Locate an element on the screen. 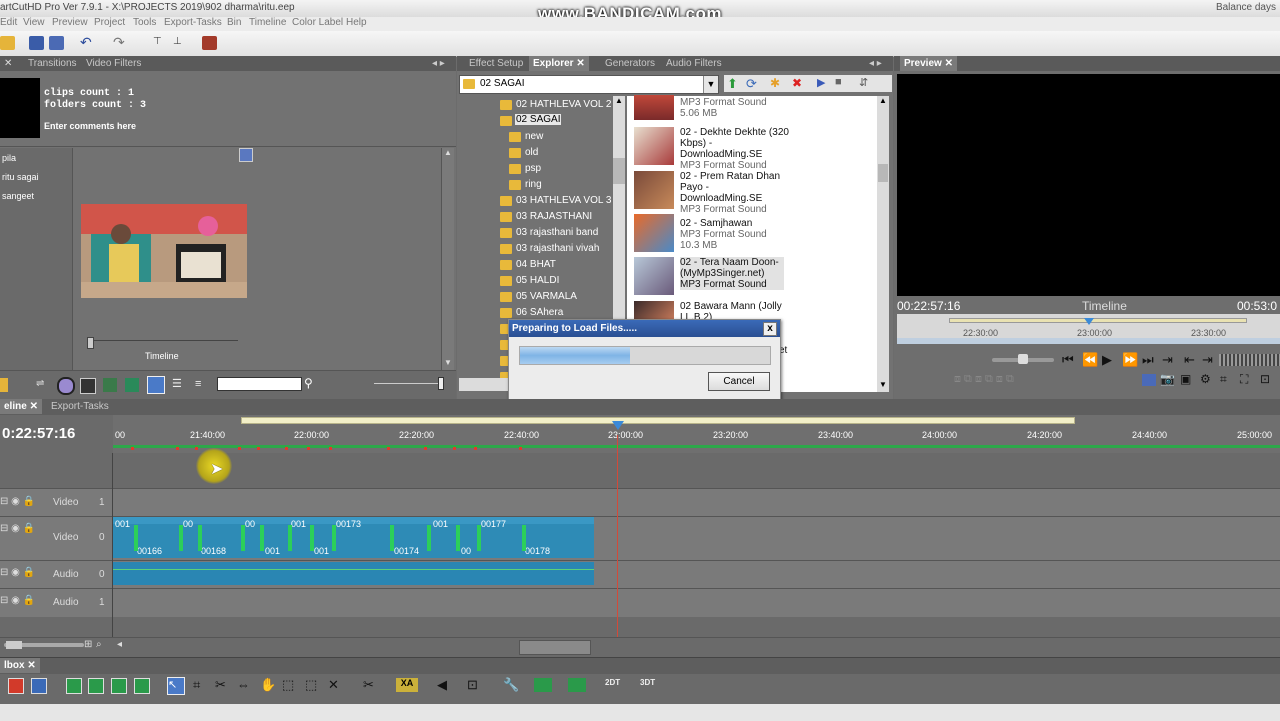 The width and height of the screenshot is (1280, 721). clip-tool-icon: ⊡ is located at coordinates (472, 685).